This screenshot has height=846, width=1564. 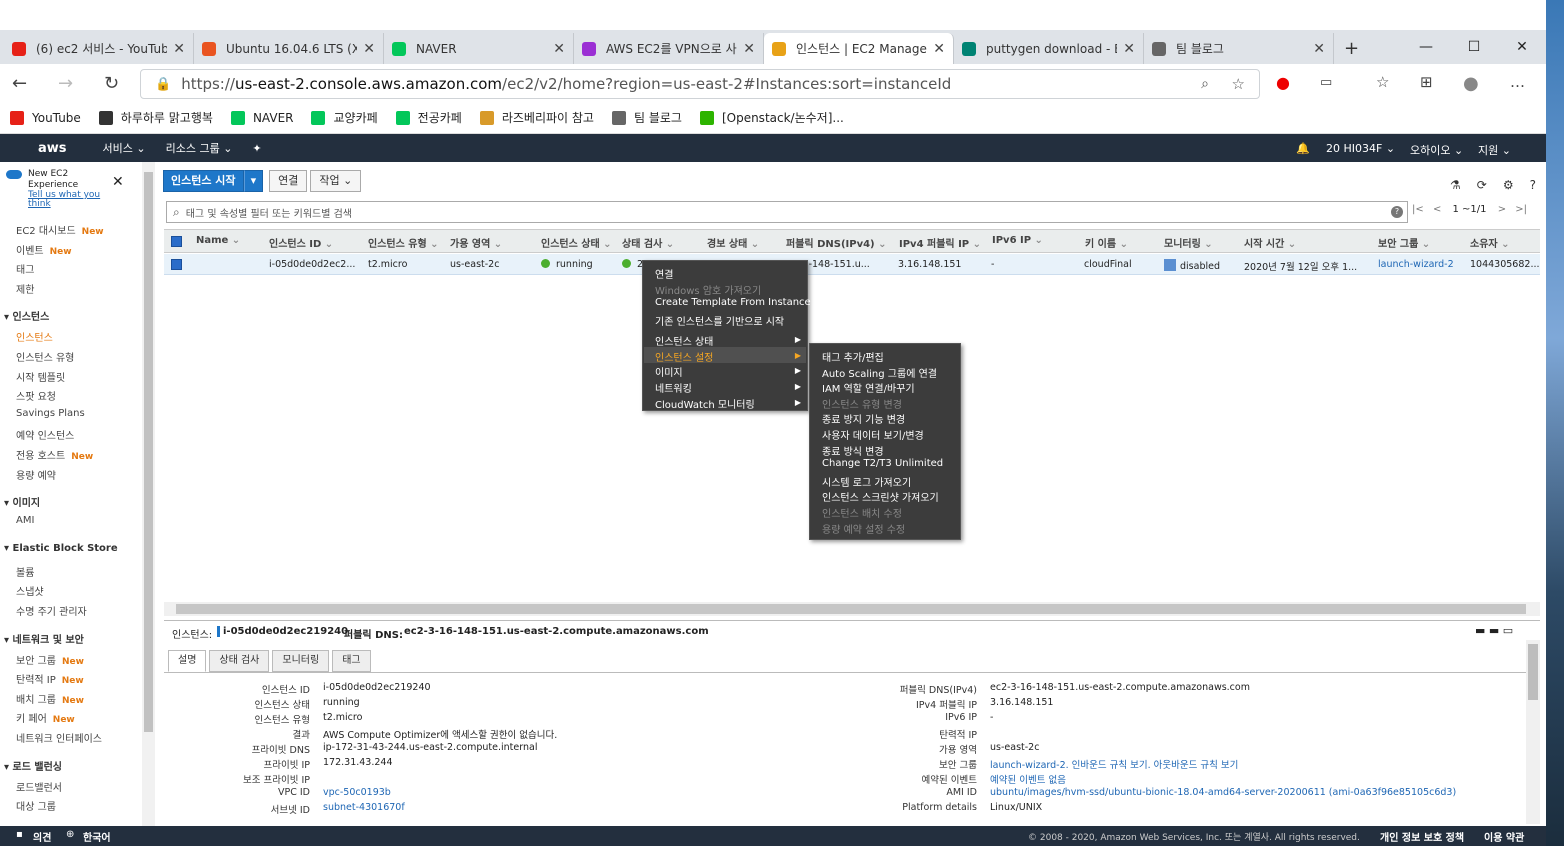 What do you see at coordinates (42, 836) in the screenshot?
I see `feedback-link: 의견` at bounding box center [42, 836].